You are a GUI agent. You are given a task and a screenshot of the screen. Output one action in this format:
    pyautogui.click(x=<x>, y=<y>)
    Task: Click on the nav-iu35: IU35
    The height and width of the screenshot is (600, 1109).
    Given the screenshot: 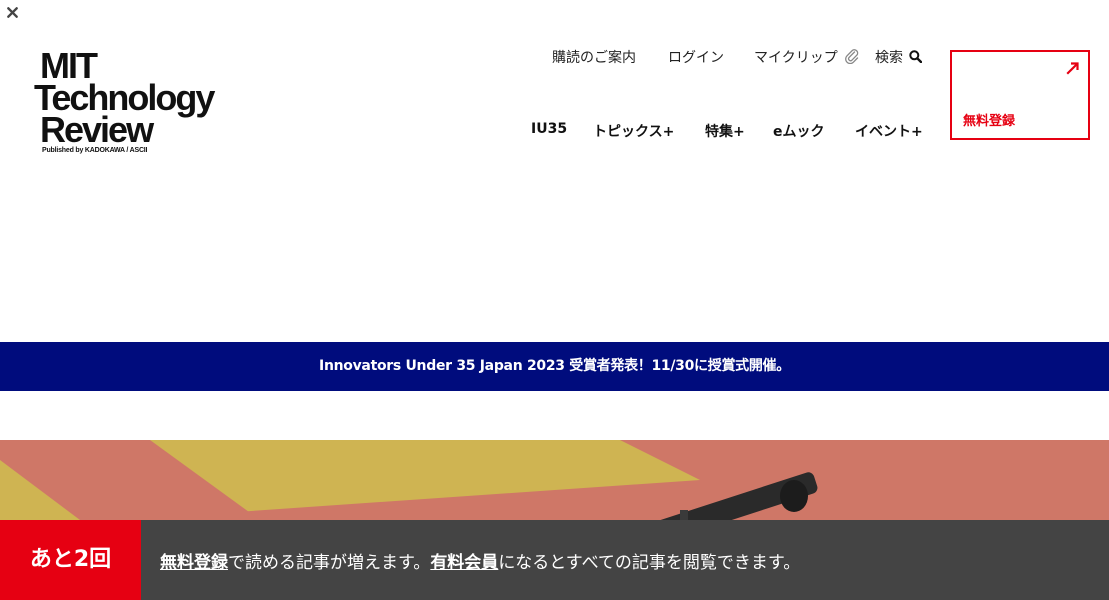 What is the action you would take?
    pyautogui.click(x=549, y=131)
    